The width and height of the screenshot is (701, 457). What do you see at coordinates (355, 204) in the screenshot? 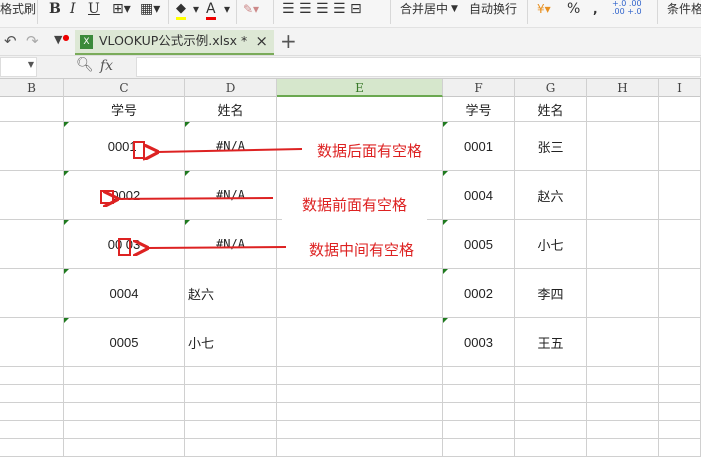
I see `annotation-label: 数据前面有空格` at bounding box center [355, 204].